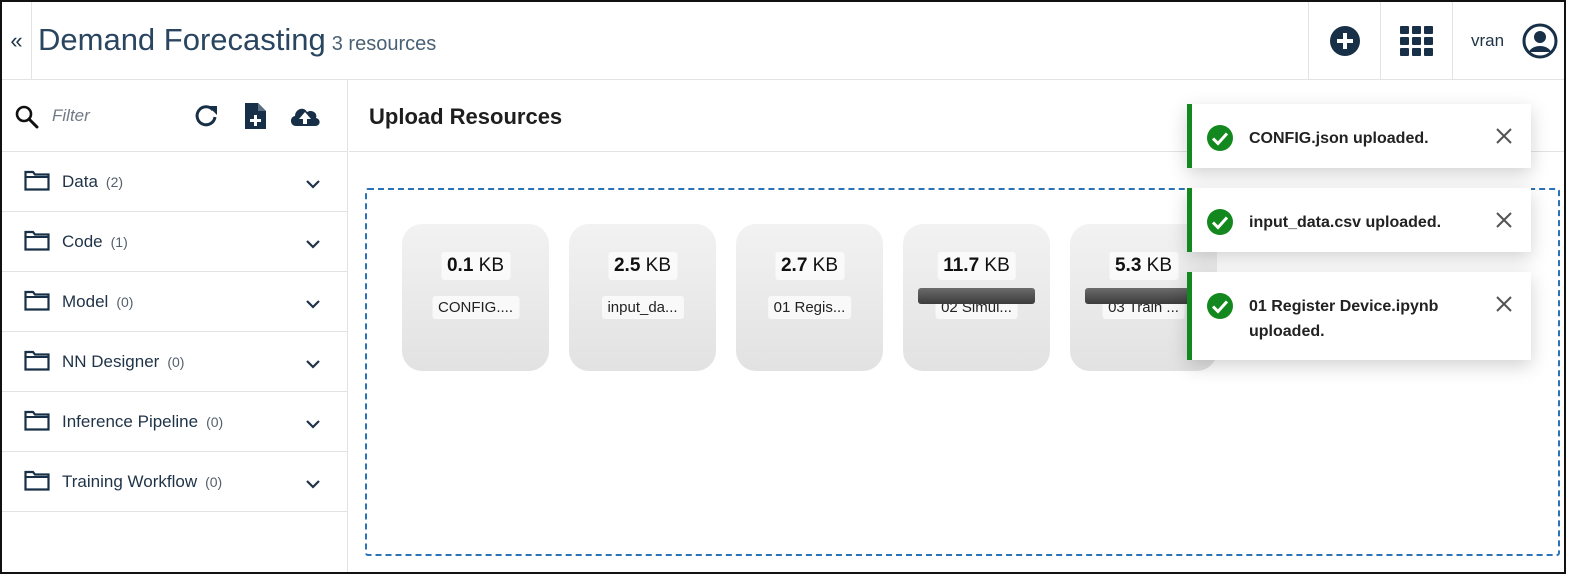  What do you see at coordinates (112, 116) in the screenshot?
I see `filter-input` at bounding box center [112, 116].